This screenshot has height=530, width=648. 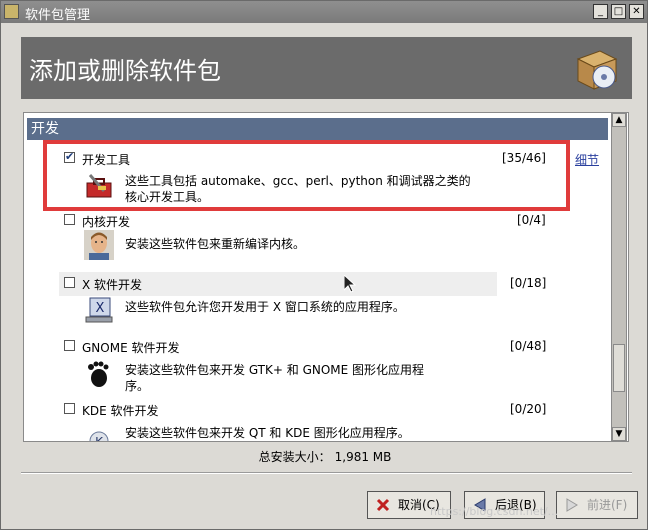 What do you see at coordinates (265, 307) in the screenshot?
I see `package-description: 这些软件包允许您开发用于 X 窗口系统的应用程序。` at bounding box center [265, 307].